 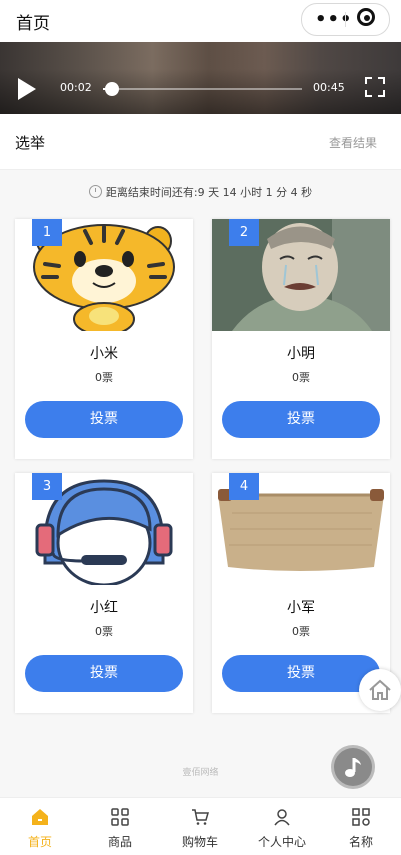 What do you see at coordinates (244, 486) in the screenshot?
I see `candidate-number-badge: 4` at bounding box center [244, 486].